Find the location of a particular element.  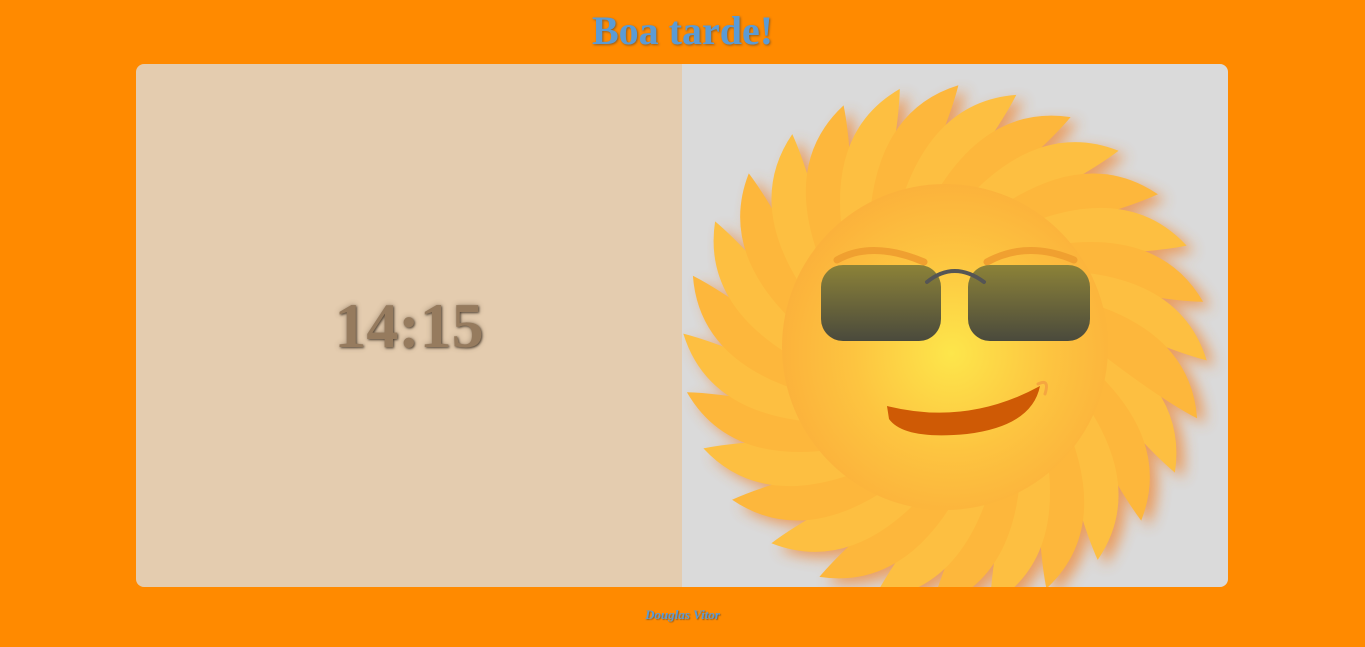

left-lens is located at coordinates (881, 303).